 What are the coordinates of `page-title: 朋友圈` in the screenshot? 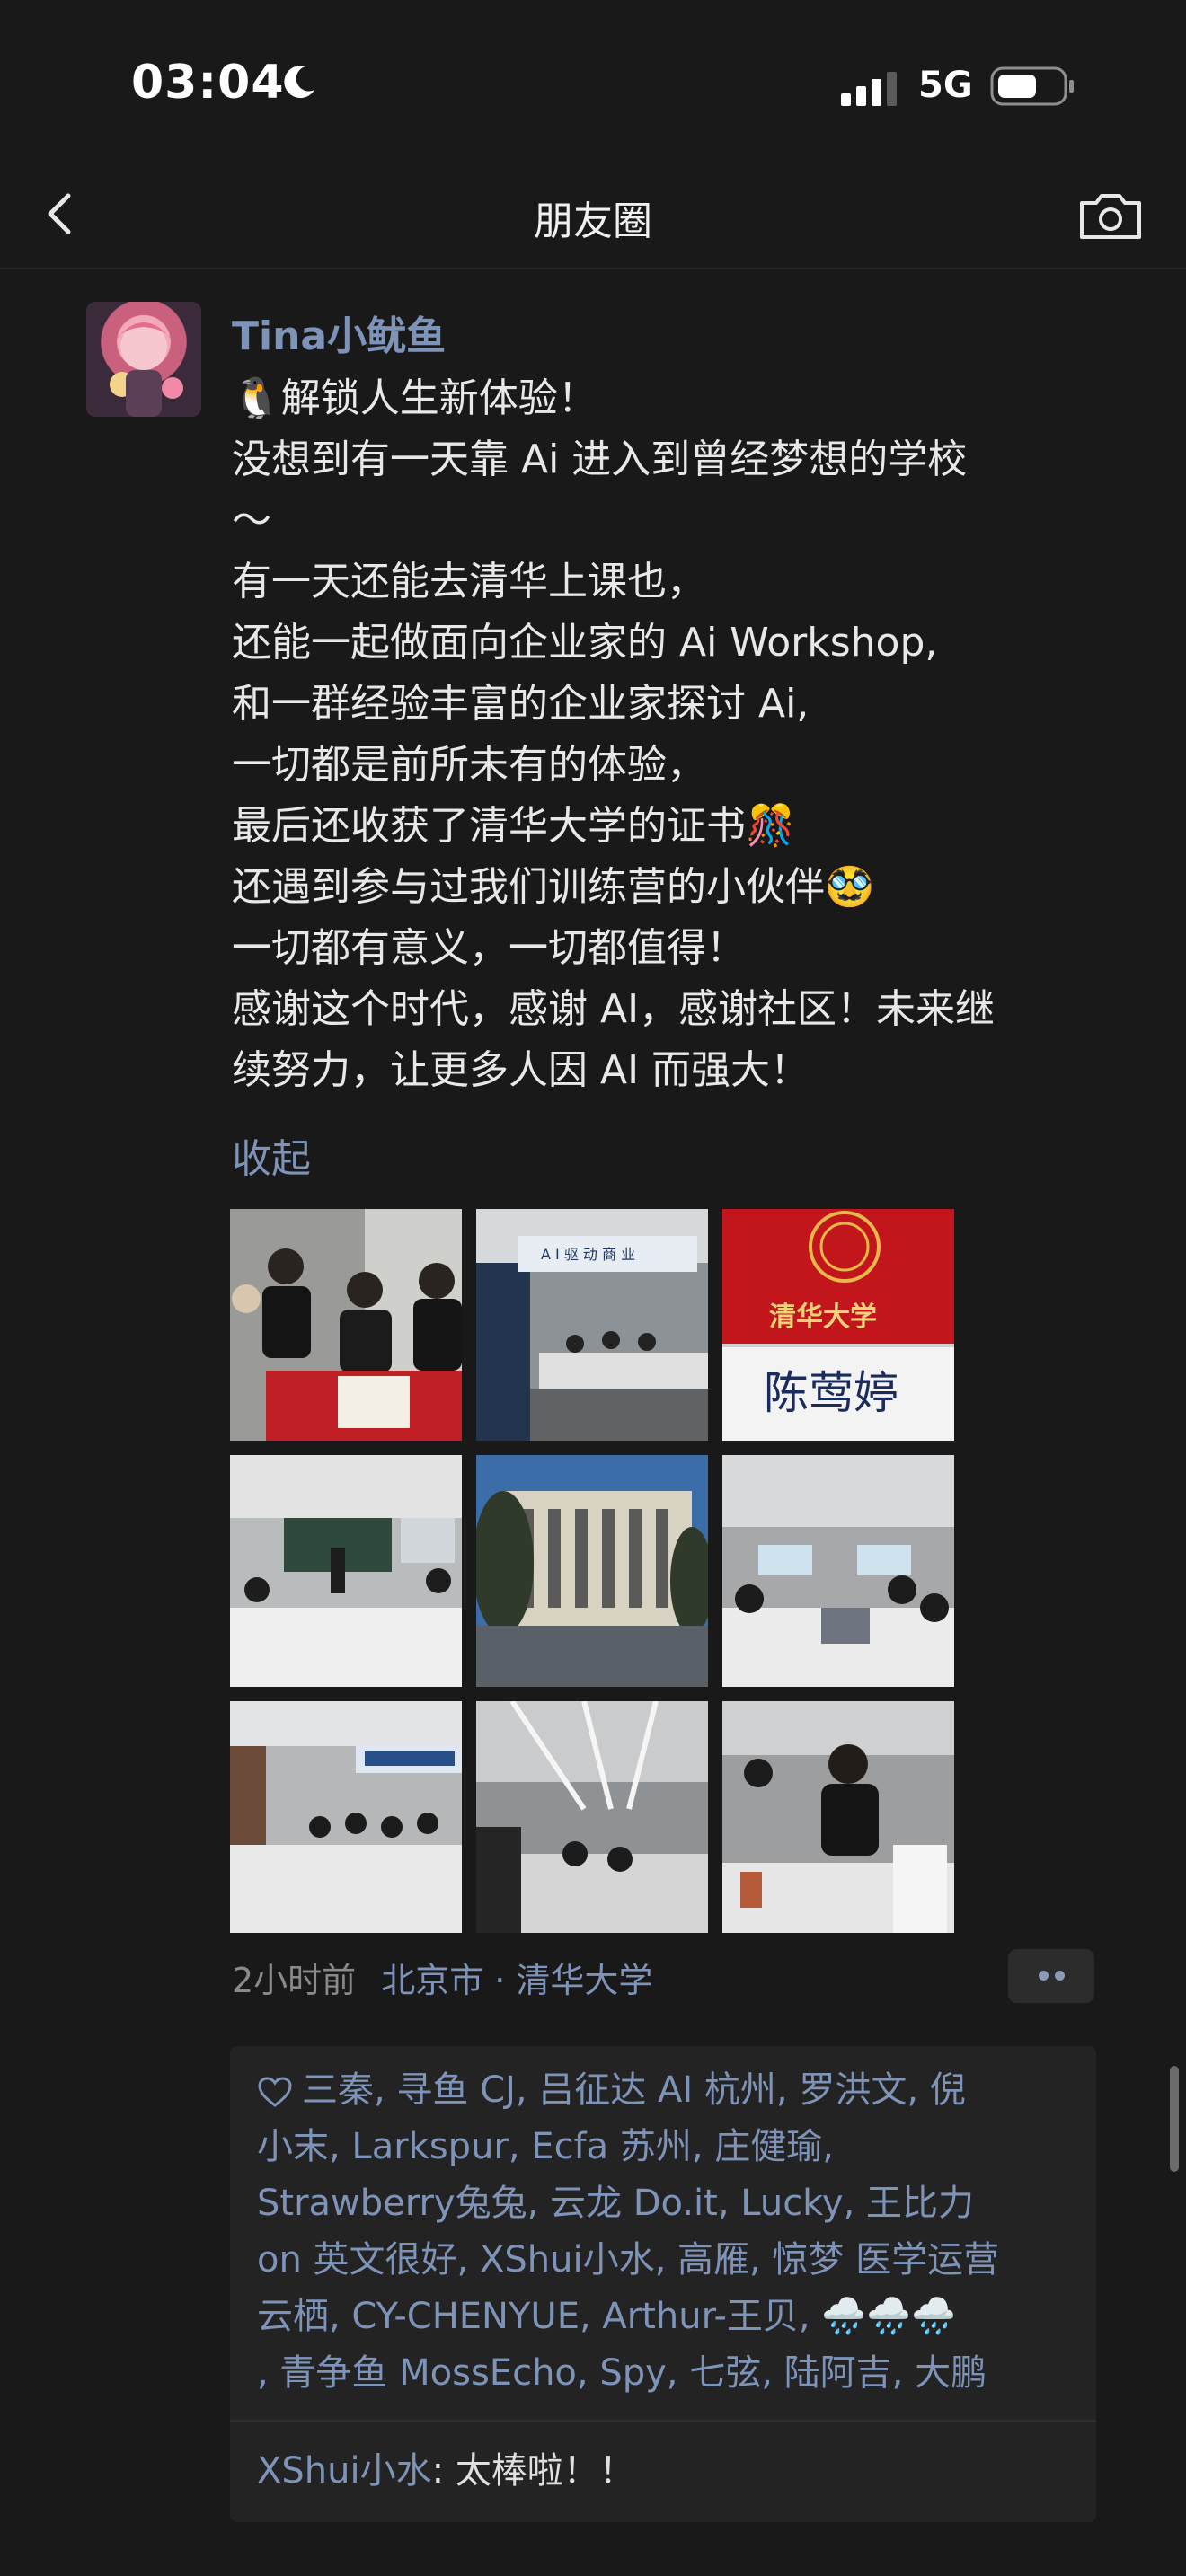 It's located at (593, 221).